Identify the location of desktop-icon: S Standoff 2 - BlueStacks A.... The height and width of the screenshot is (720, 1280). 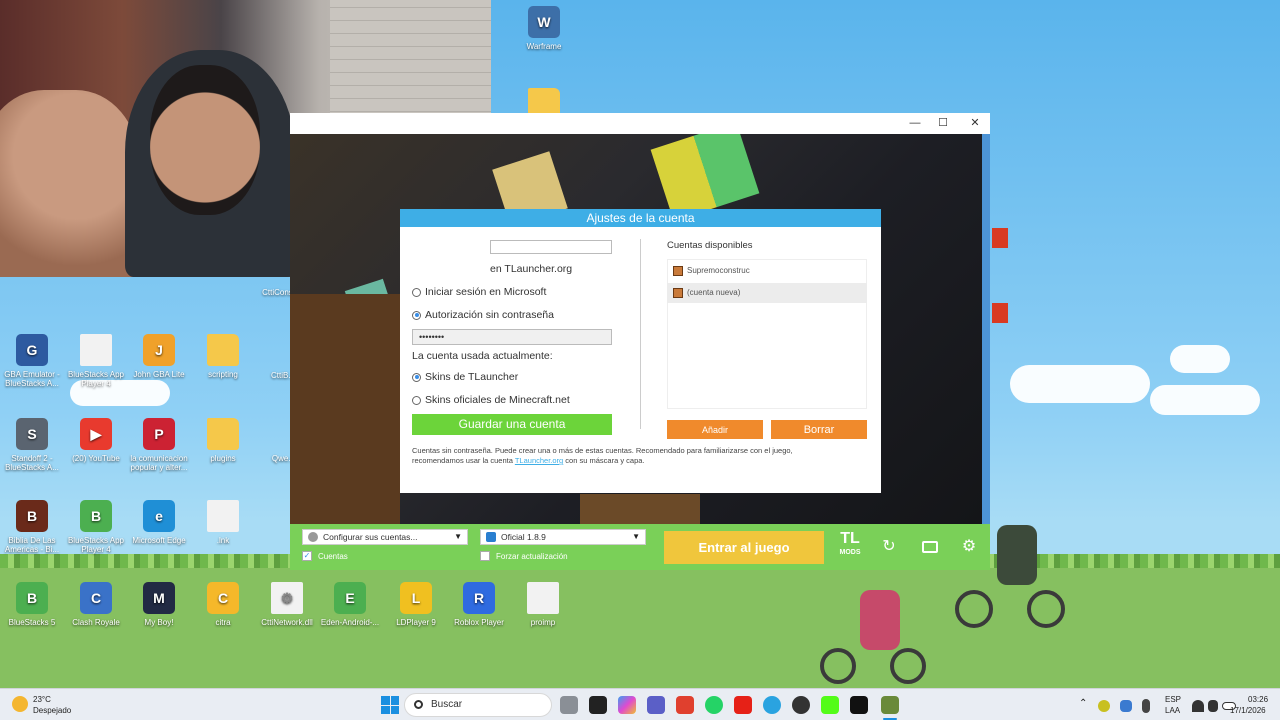
(32, 445).